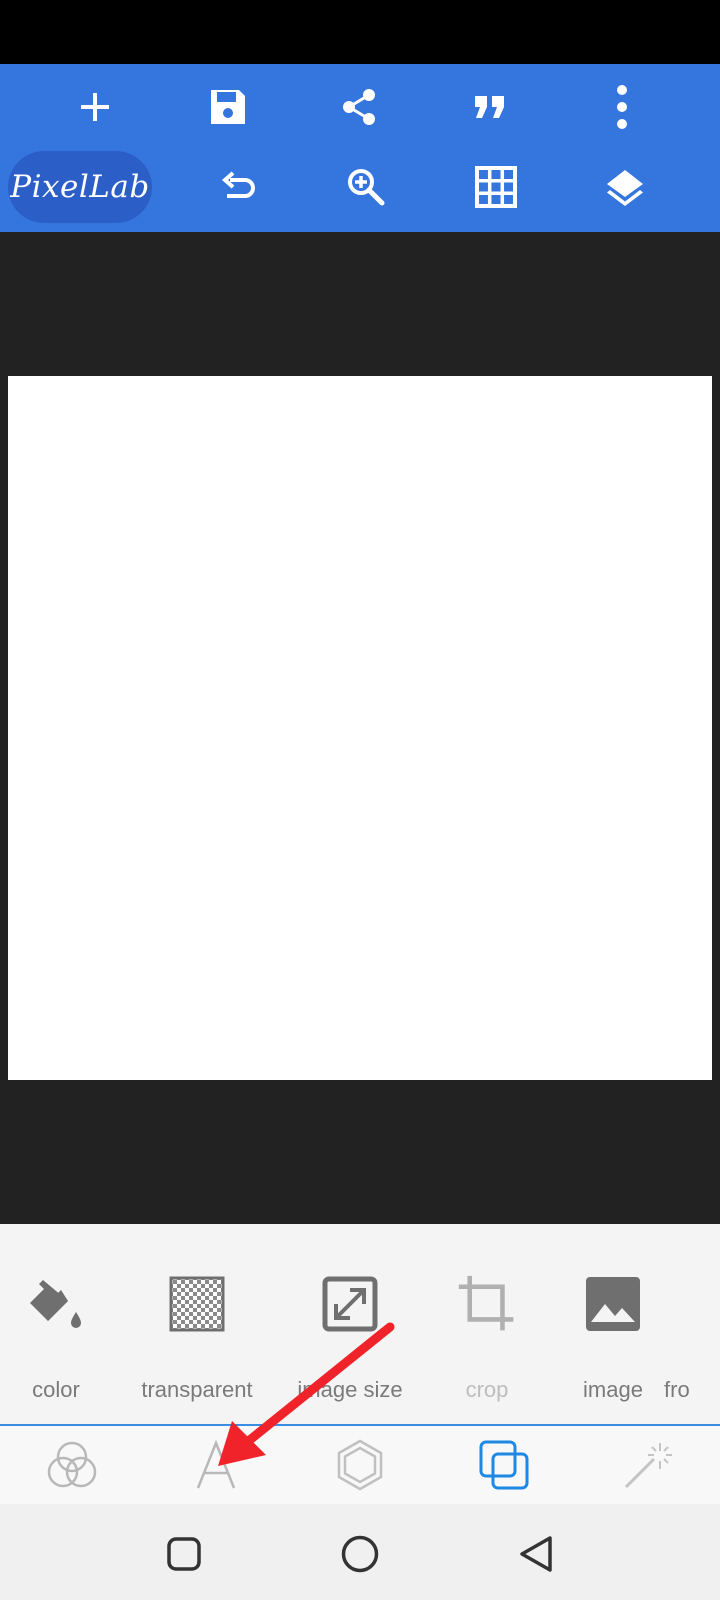 The width and height of the screenshot is (720, 1600). Describe the element at coordinates (360, 32) in the screenshot. I see `status-bar` at that location.